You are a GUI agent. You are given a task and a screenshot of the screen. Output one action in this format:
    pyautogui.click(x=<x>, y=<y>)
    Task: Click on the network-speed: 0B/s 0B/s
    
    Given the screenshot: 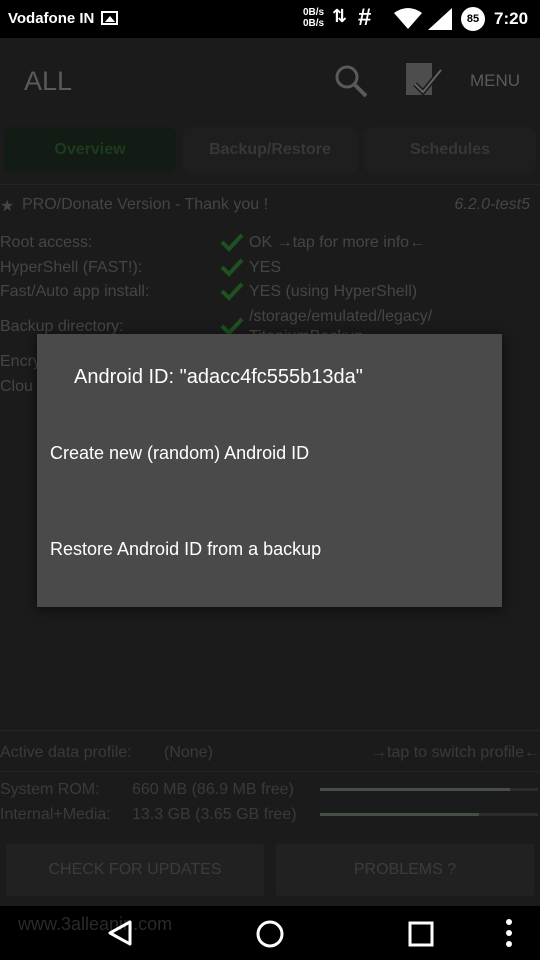 What is the action you would take?
    pyautogui.click(x=313, y=18)
    